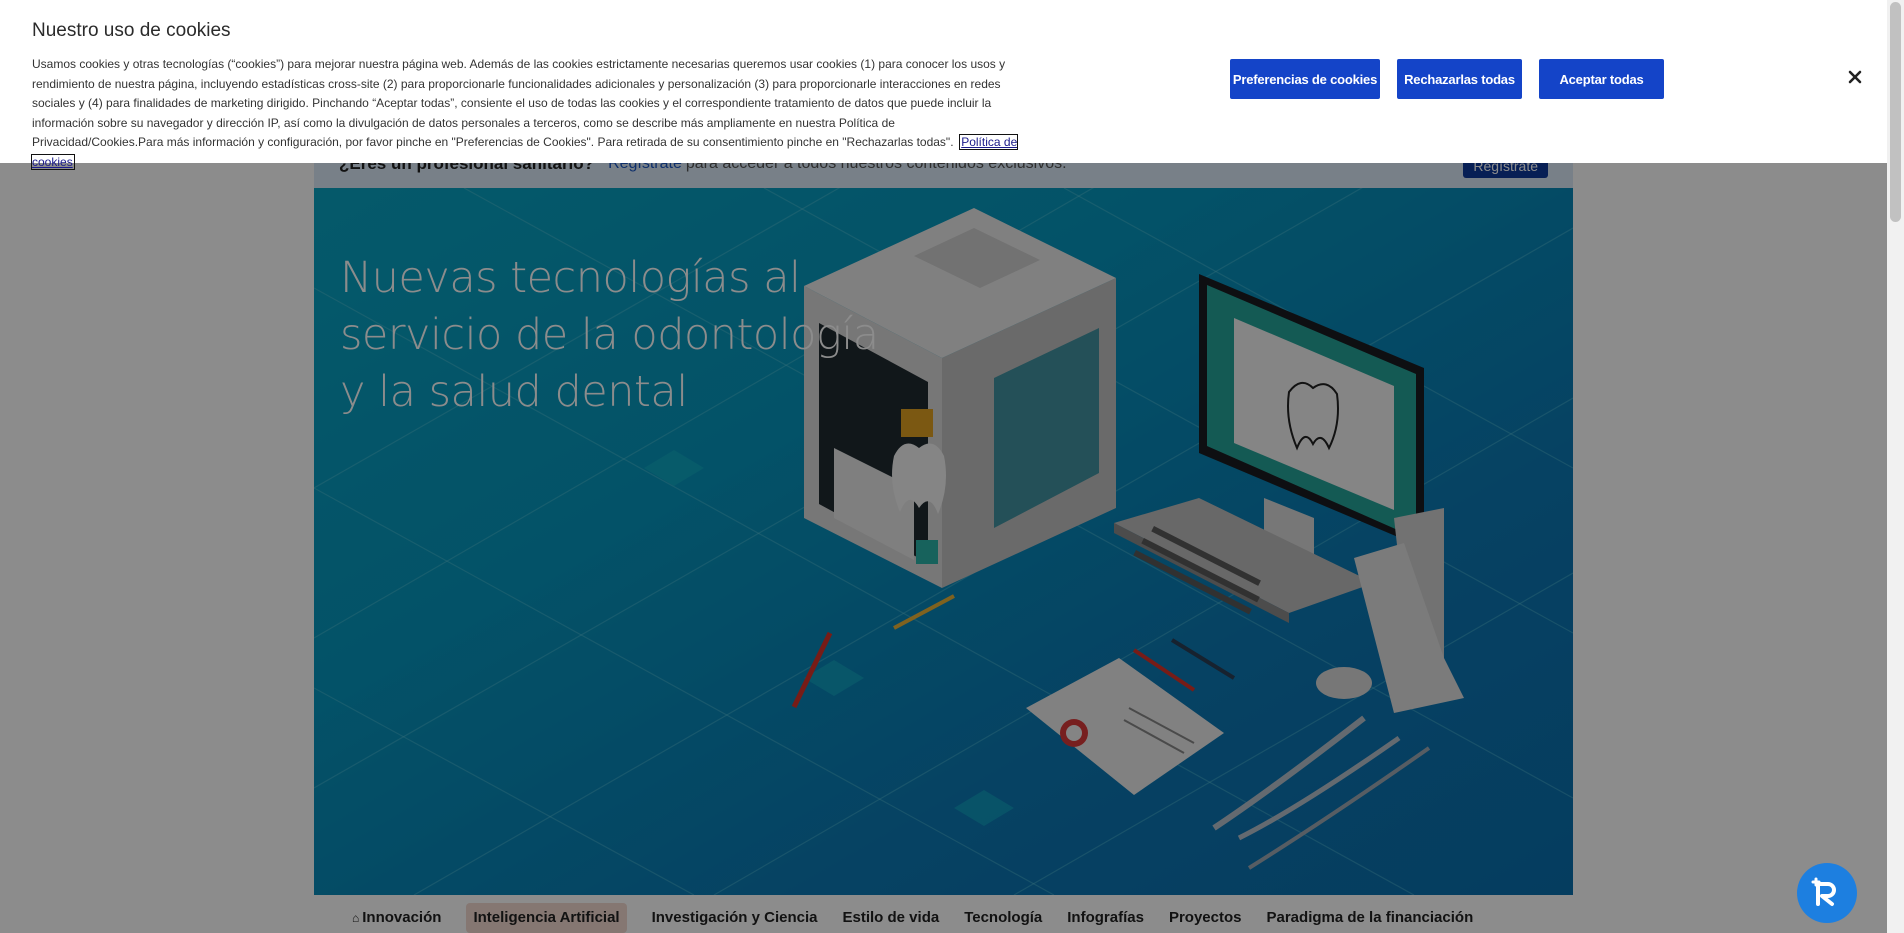 This screenshot has height=933, width=1904. Describe the element at coordinates (1823, 891) in the screenshot. I see `r-logo-icon` at that location.